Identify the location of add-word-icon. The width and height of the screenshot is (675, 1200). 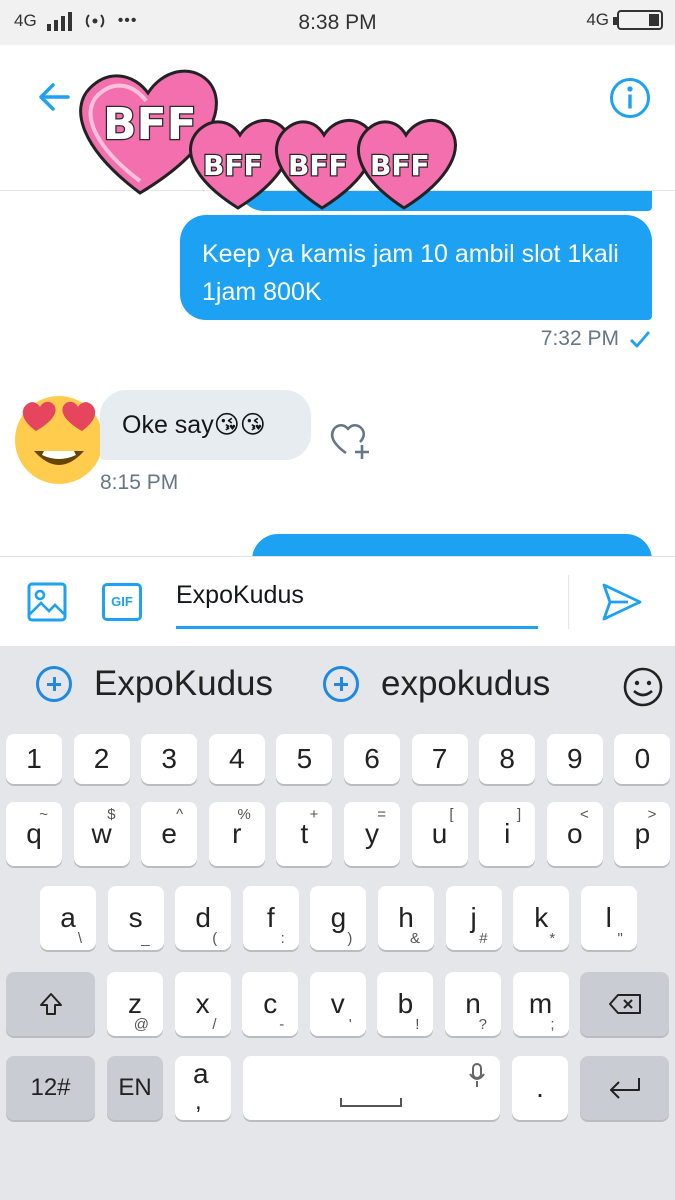
(341, 684).